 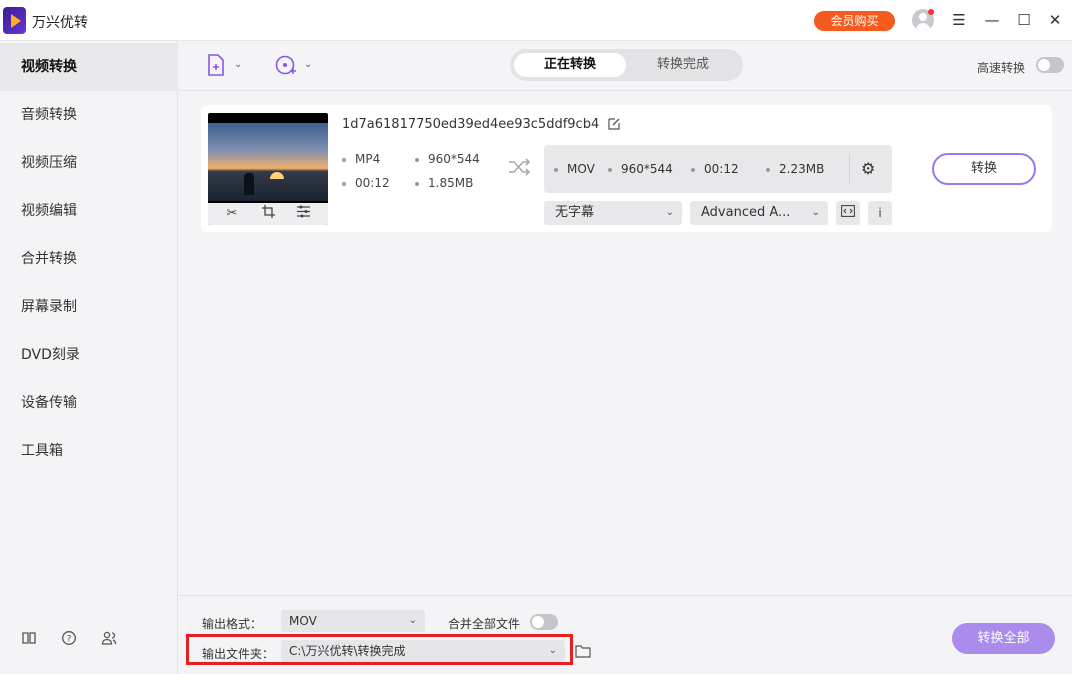 I want to click on target-resolution: 960*544, so click(x=640, y=169).